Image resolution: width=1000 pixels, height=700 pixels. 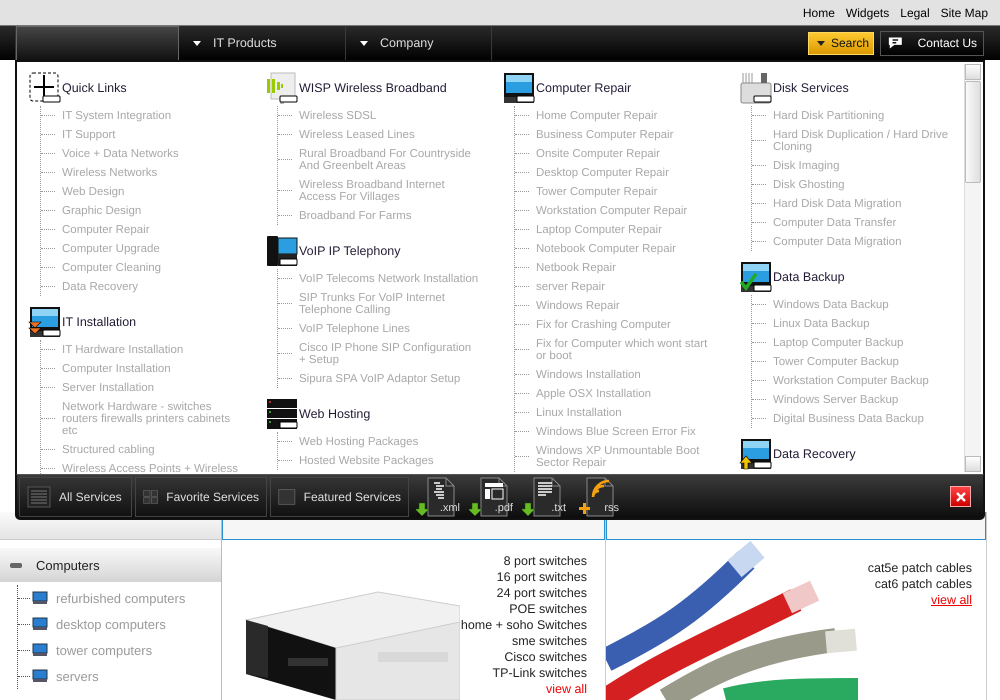 What do you see at coordinates (588, 374) in the screenshot?
I see `menu-link: Windows Installation` at bounding box center [588, 374].